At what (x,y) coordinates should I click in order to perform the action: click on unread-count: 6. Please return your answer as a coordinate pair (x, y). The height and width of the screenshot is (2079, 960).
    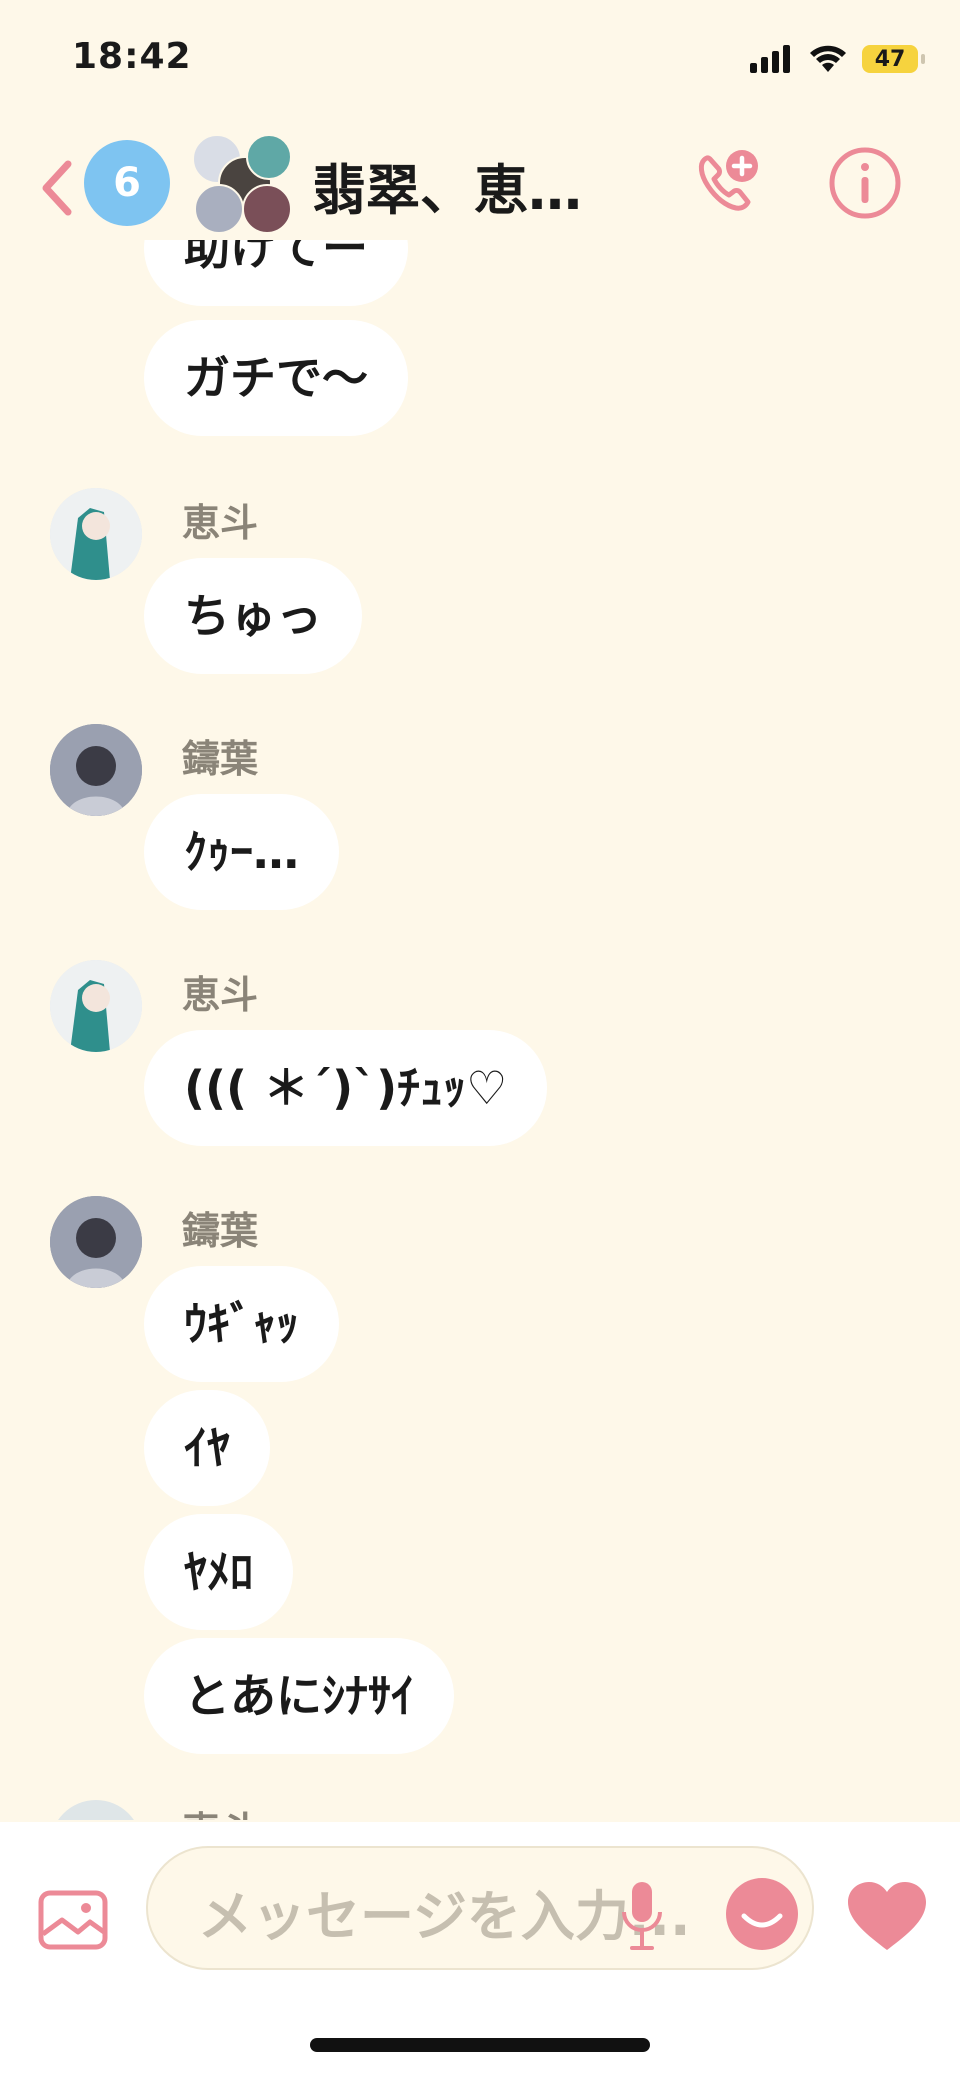
    Looking at the image, I should click on (127, 183).